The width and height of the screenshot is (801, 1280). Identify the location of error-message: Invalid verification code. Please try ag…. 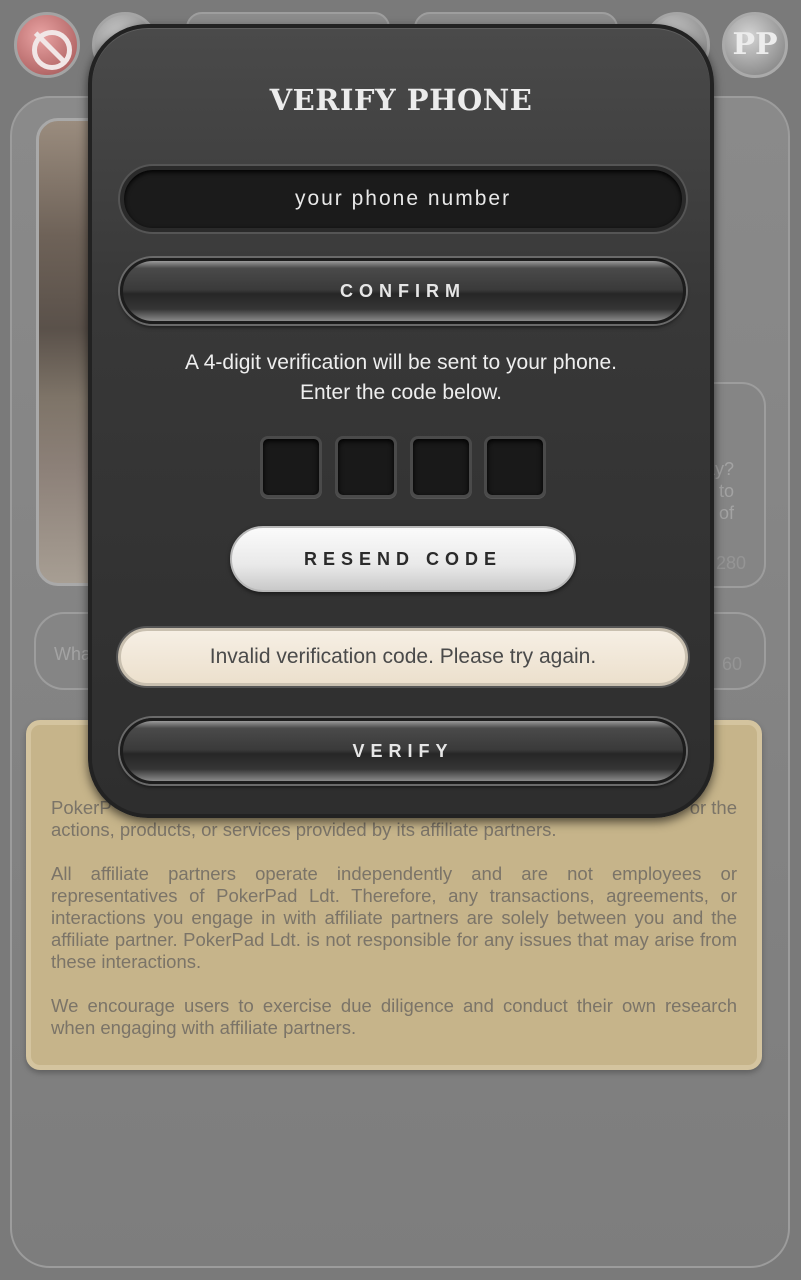
(403, 657).